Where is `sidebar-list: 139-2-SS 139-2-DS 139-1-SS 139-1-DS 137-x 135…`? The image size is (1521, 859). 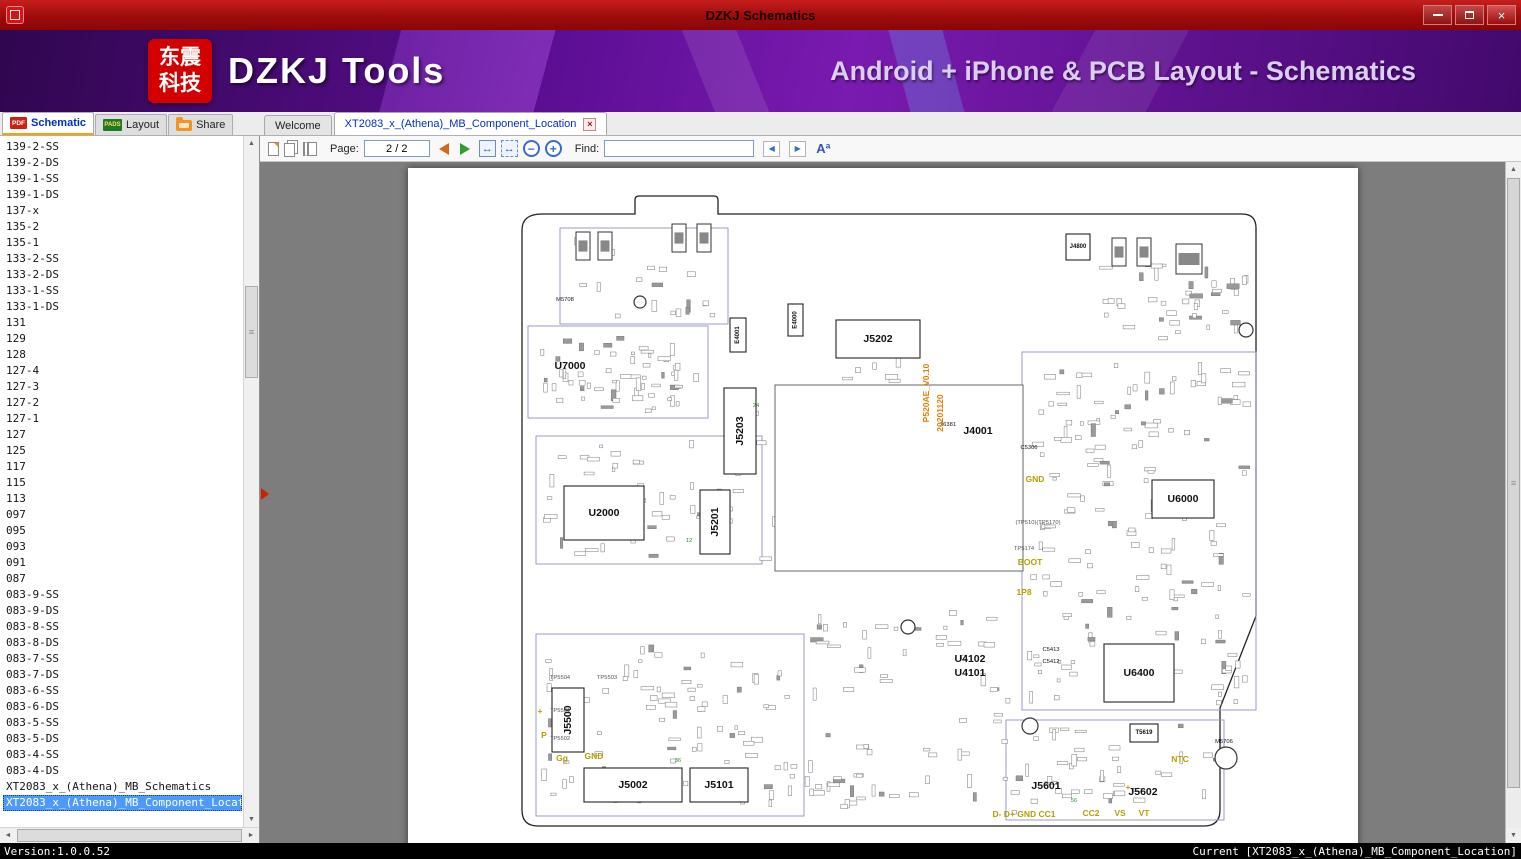 sidebar-list: 139-2-SS 139-2-DS 139-1-SS 139-1-DS 137-x 135… is located at coordinates (122, 483).